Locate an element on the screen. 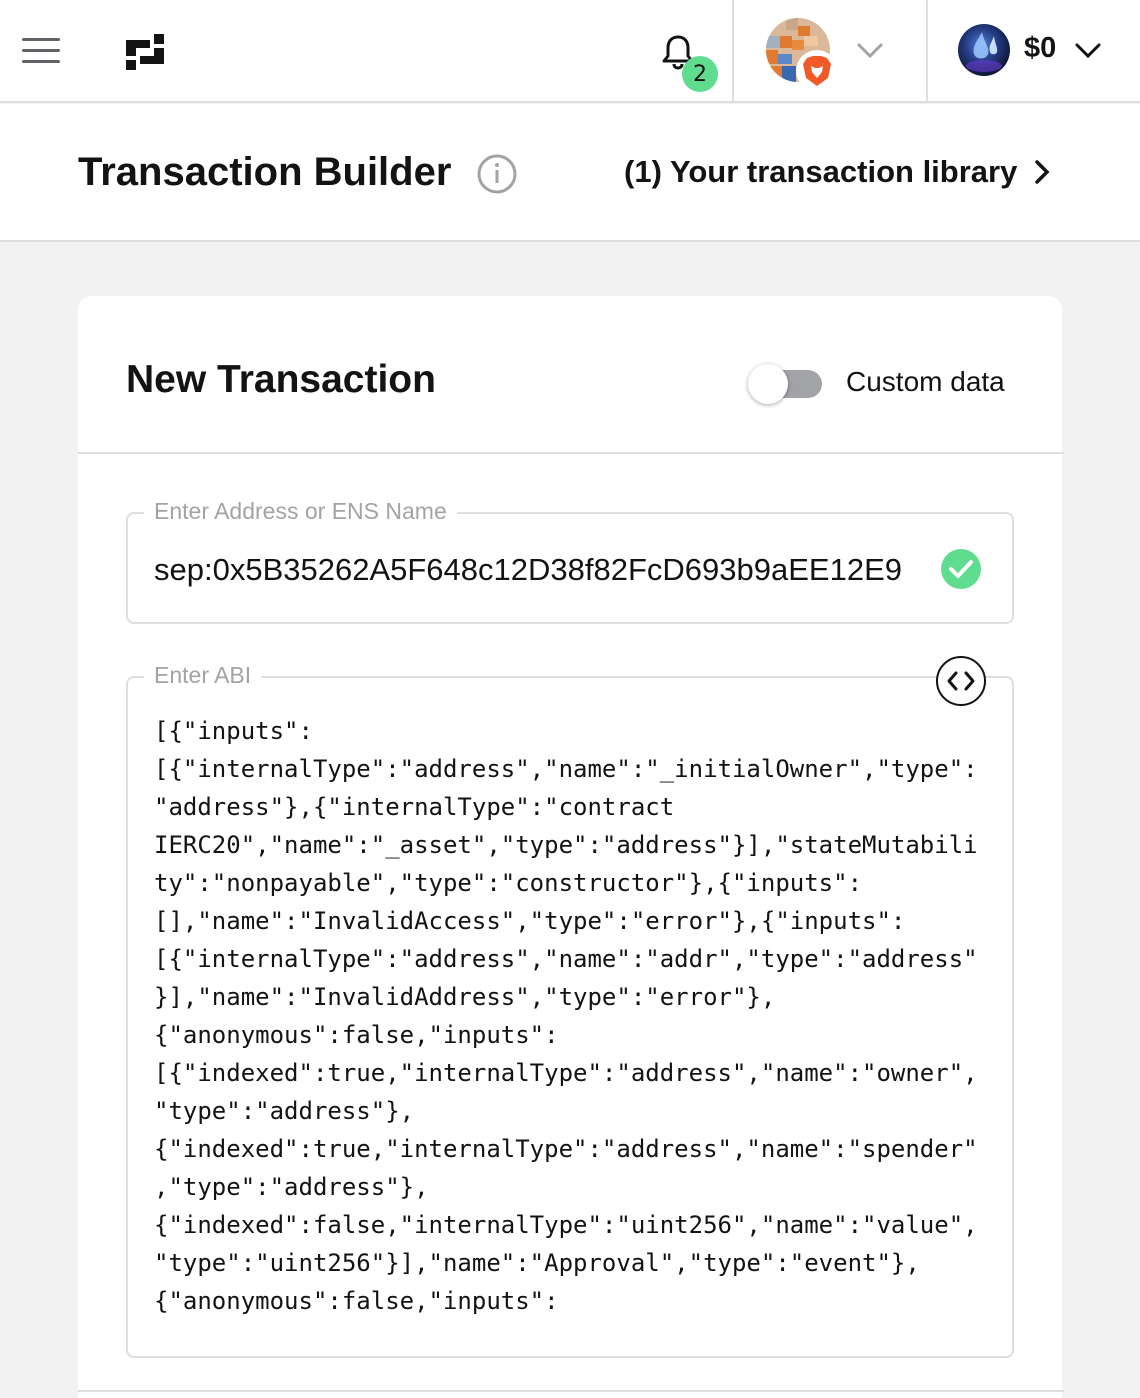 The image size is (1140, 1398). notifications-button: 2 is located at coordinates (687, 61).